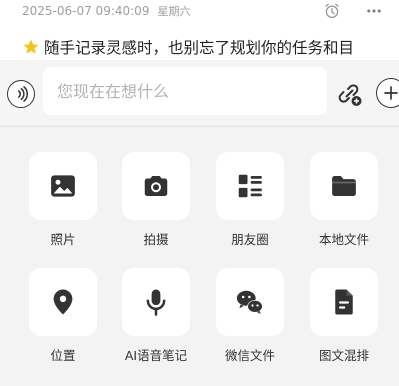  I want to click on plus-icon, so click(391, 93).